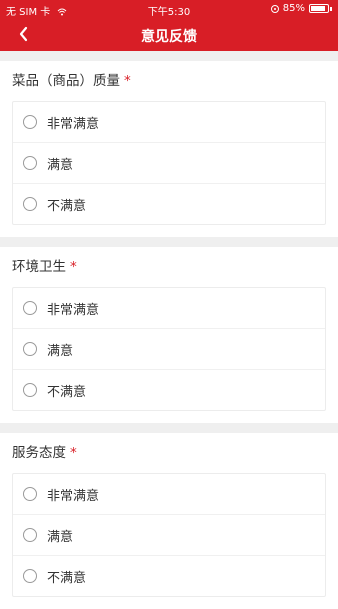 The image size is (338, 609). What do you see at coordinates (274, 8) in the screenshot?
I see `rotation-lock-icon` at bounding box center [274, 8].